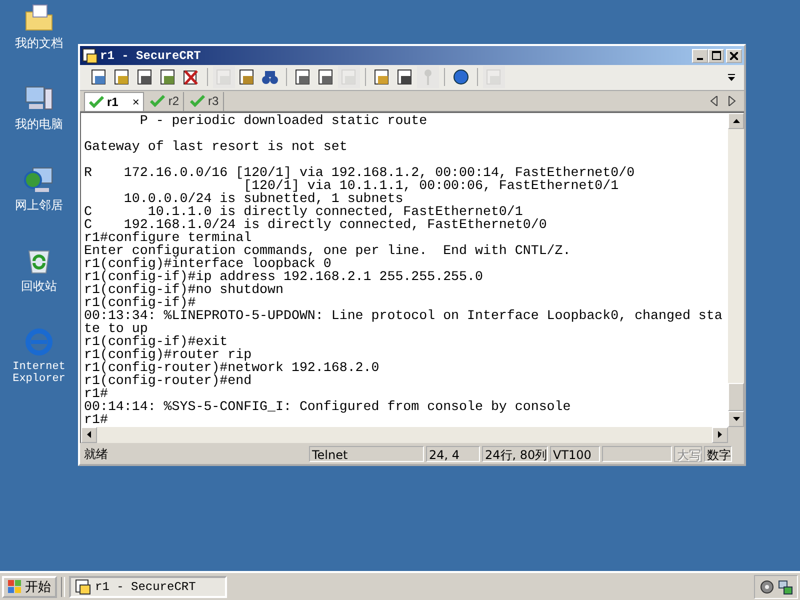  Describe the element at coordinates (360, 172) in the screenshot. I see `terminal-line: R 172.16.0.0/16 [120/1] via 192.168.1.2, 00:00:14, FastEthernet0/0` at that location.